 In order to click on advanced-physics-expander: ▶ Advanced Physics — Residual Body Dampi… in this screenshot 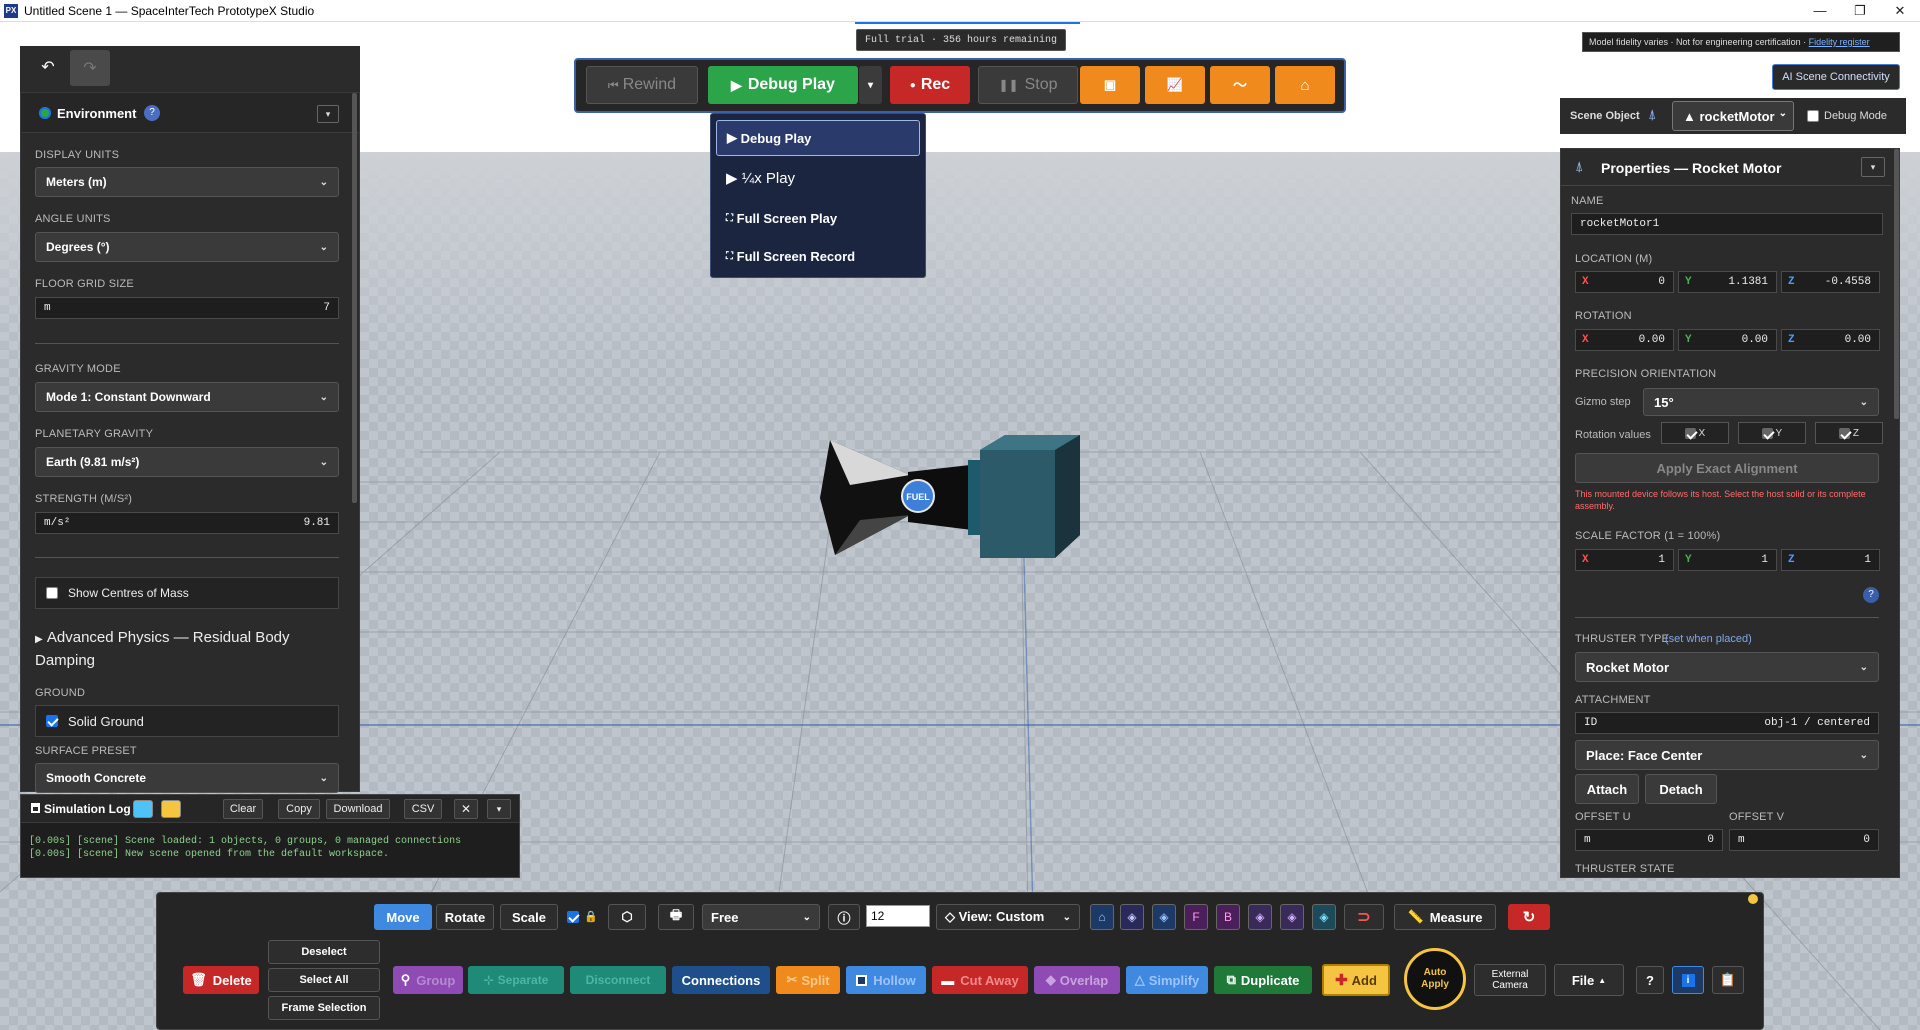, I will do `click(185, 649)`.